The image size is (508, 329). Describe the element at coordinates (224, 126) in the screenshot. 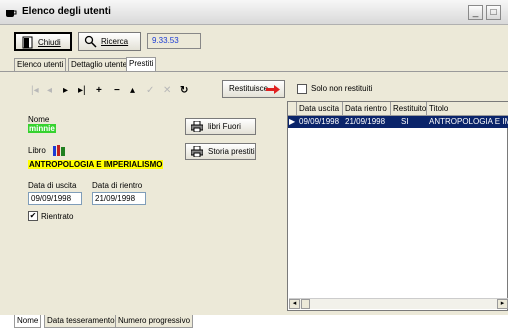

I see `libri-fuori-label: libri Fuori` at that location.